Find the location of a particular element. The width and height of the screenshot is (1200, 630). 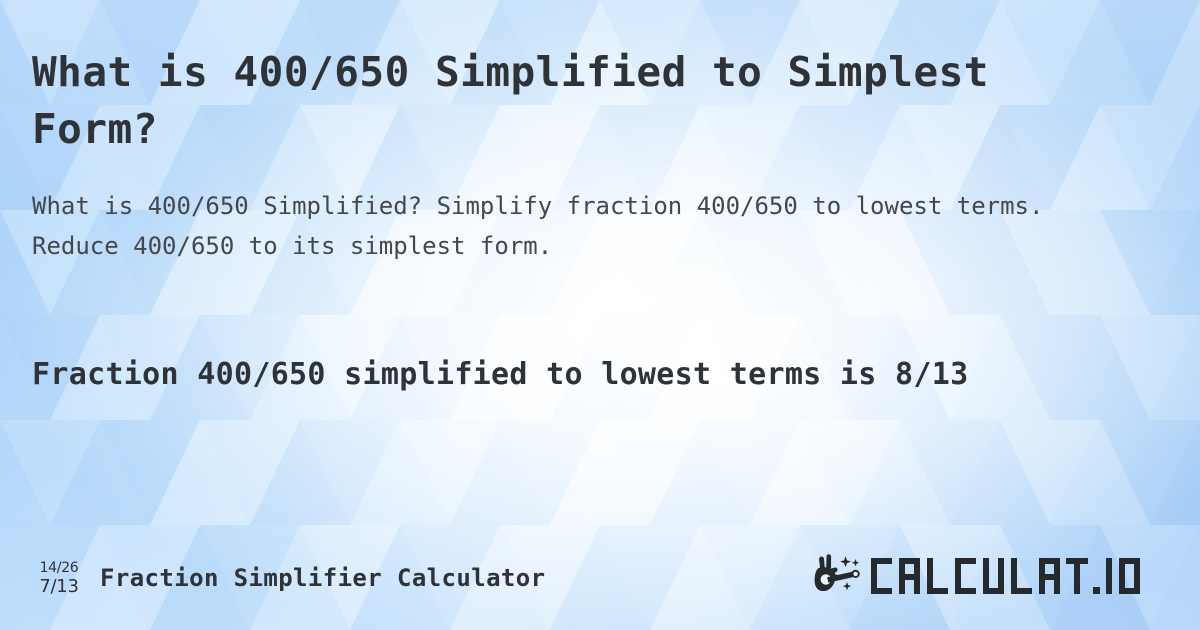

fraction-reduce-icon: 14/26 7/13 is located at coordinates (59, 578).